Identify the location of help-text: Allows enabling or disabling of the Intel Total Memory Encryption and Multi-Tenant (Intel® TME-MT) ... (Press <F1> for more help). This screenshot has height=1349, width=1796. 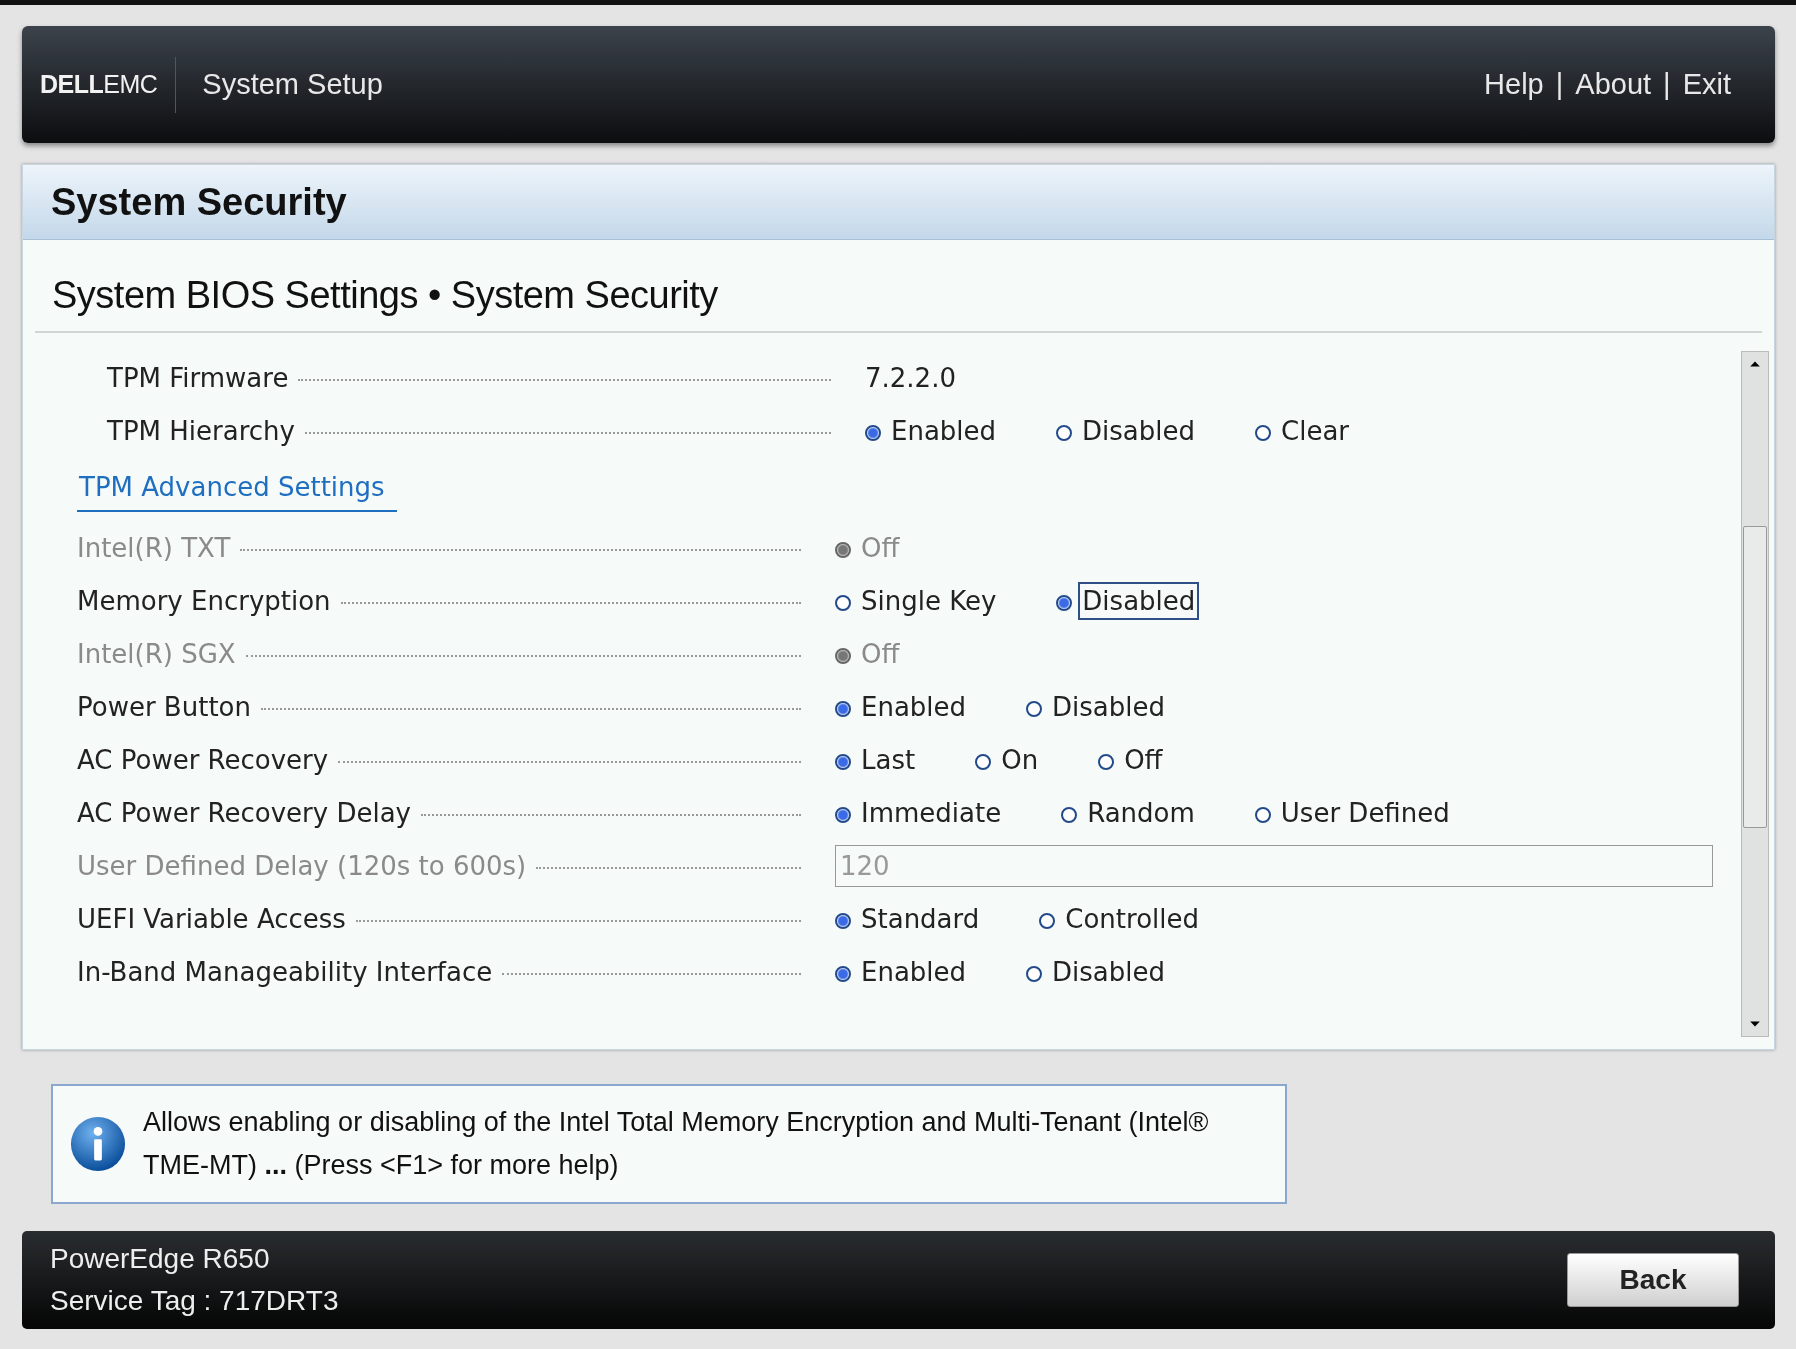
(676, 1144).